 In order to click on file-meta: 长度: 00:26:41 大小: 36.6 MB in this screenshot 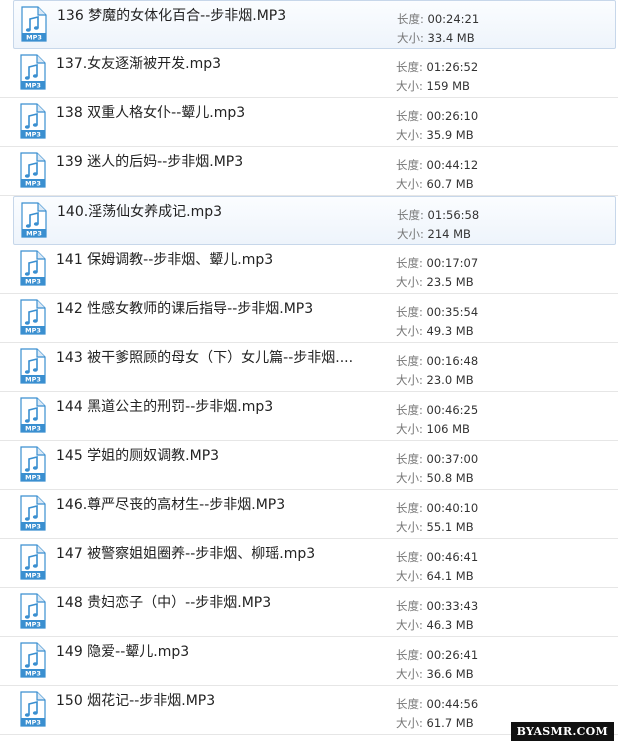, I will do `click(437, 665)`.